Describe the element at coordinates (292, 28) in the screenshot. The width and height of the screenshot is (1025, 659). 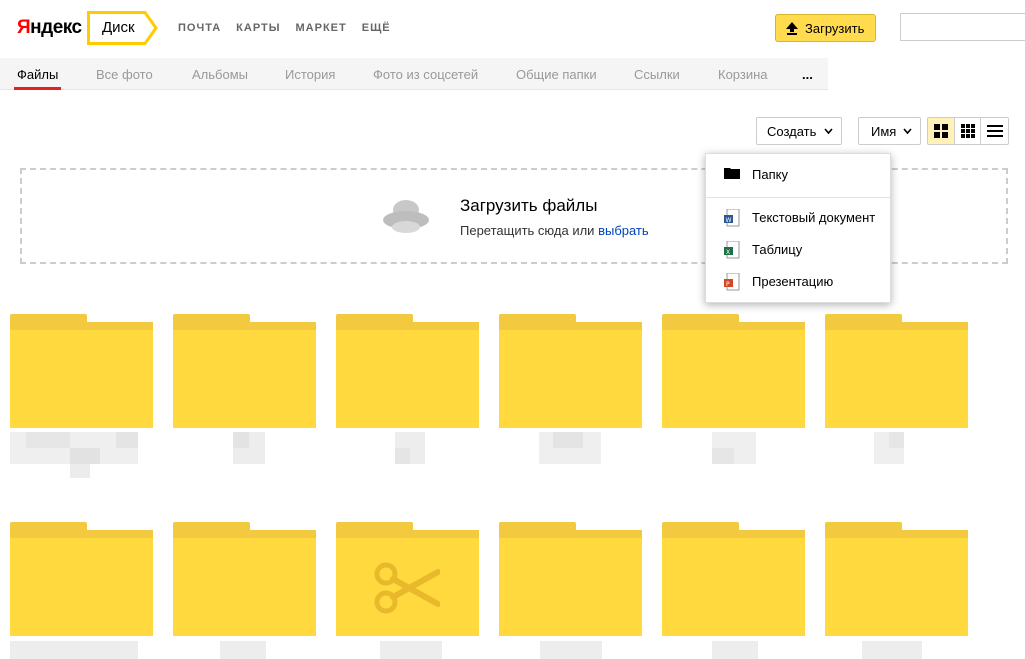
I see `top-nav: ПОЧТА КАРТЫ МАРКЕТ ЕЩЁ` at that location.